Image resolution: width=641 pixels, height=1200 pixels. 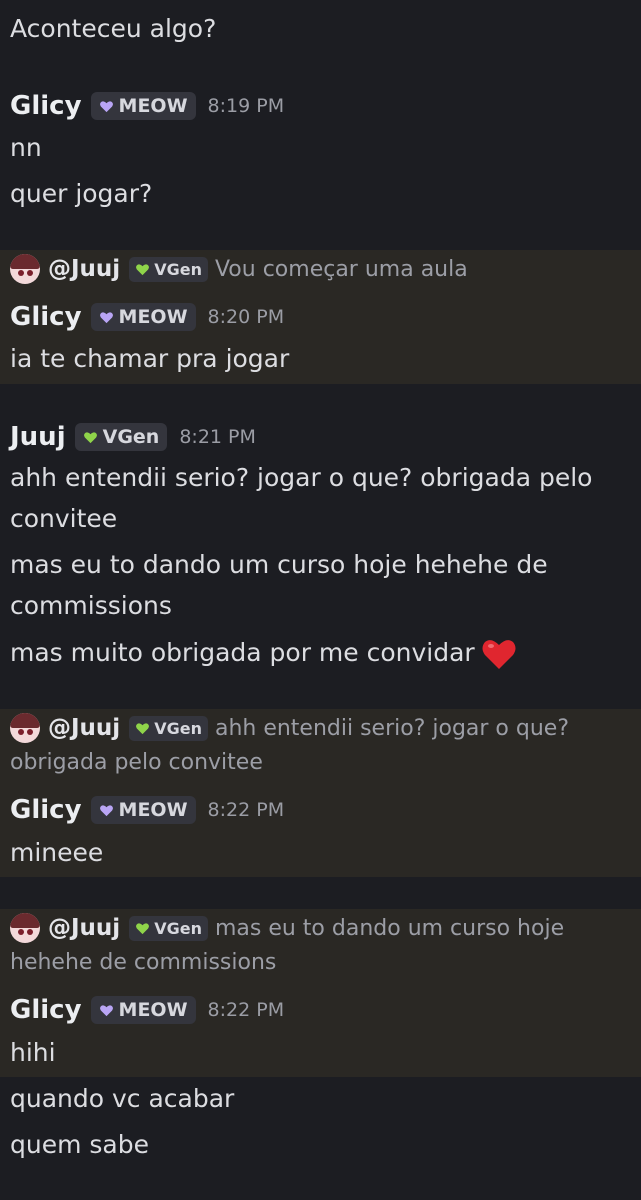 What do you see at coordinates (217, 437) in the screenshot?
I see `timestamp: 8:21 PM` at bounding box center [217, 437].